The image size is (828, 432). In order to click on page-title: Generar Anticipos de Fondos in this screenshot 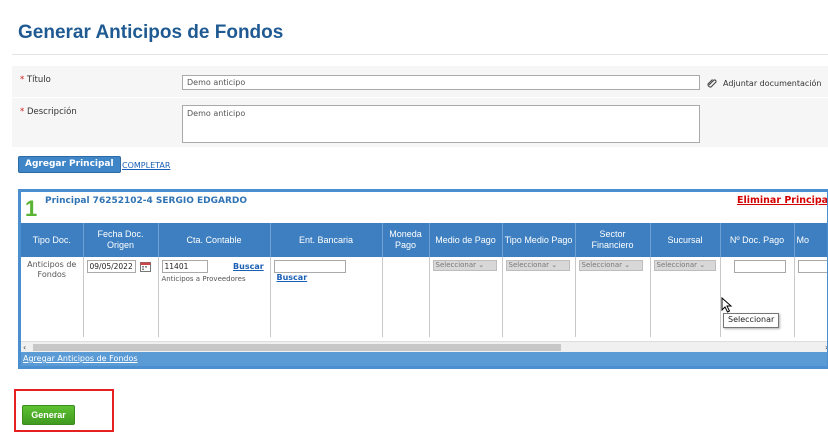, I will do `click(151, 32)`.